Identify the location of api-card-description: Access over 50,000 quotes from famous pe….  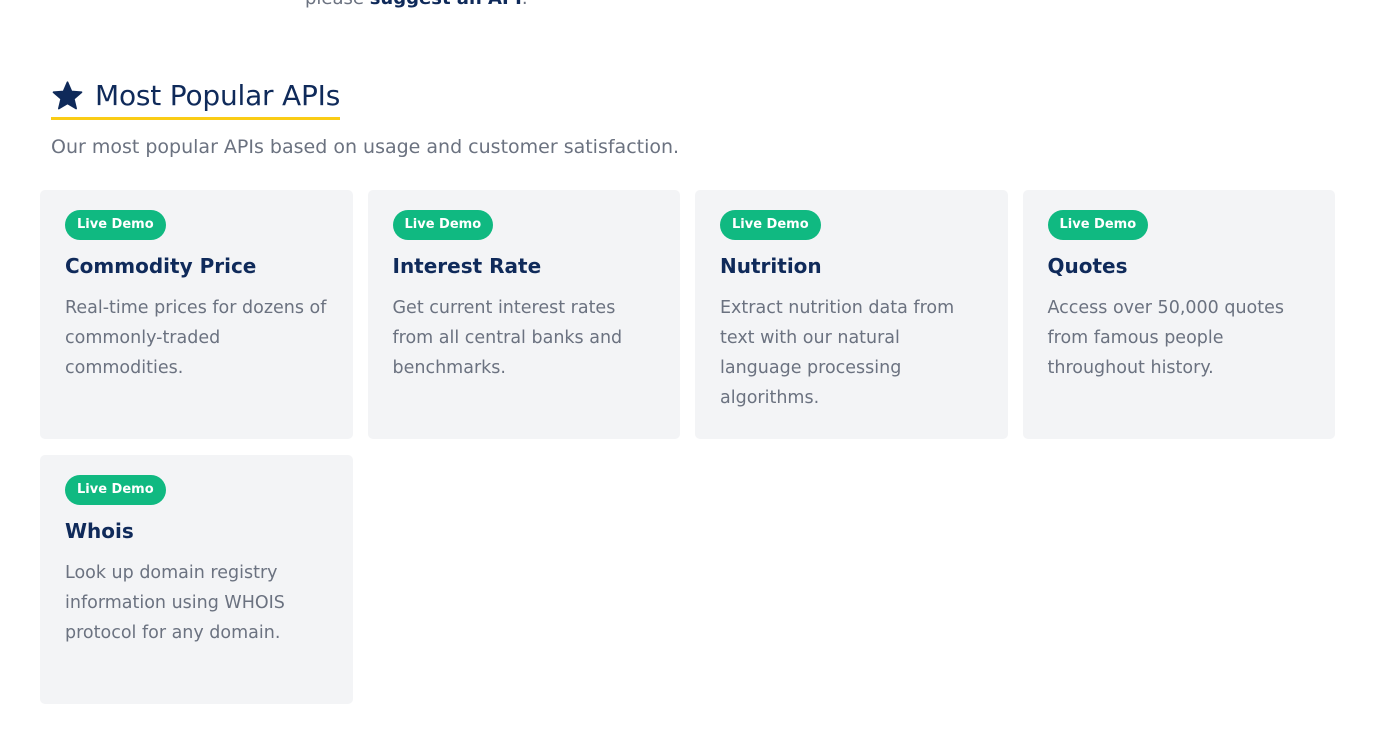
(1166, 338).